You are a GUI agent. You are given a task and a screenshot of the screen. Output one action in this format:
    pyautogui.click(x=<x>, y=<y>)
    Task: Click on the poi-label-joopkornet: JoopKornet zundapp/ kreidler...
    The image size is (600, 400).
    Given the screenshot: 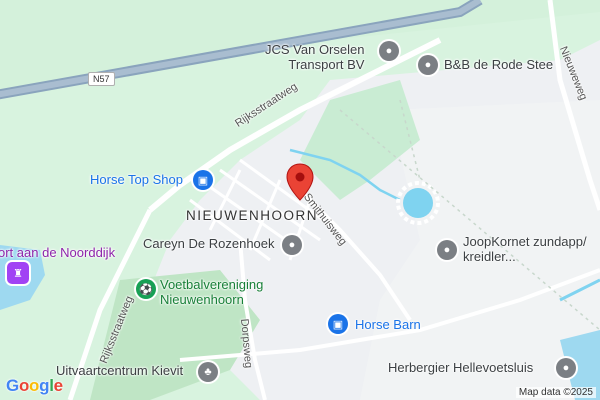 What is the action you would take?
    pyautogui.click(x=525, y=249)
    